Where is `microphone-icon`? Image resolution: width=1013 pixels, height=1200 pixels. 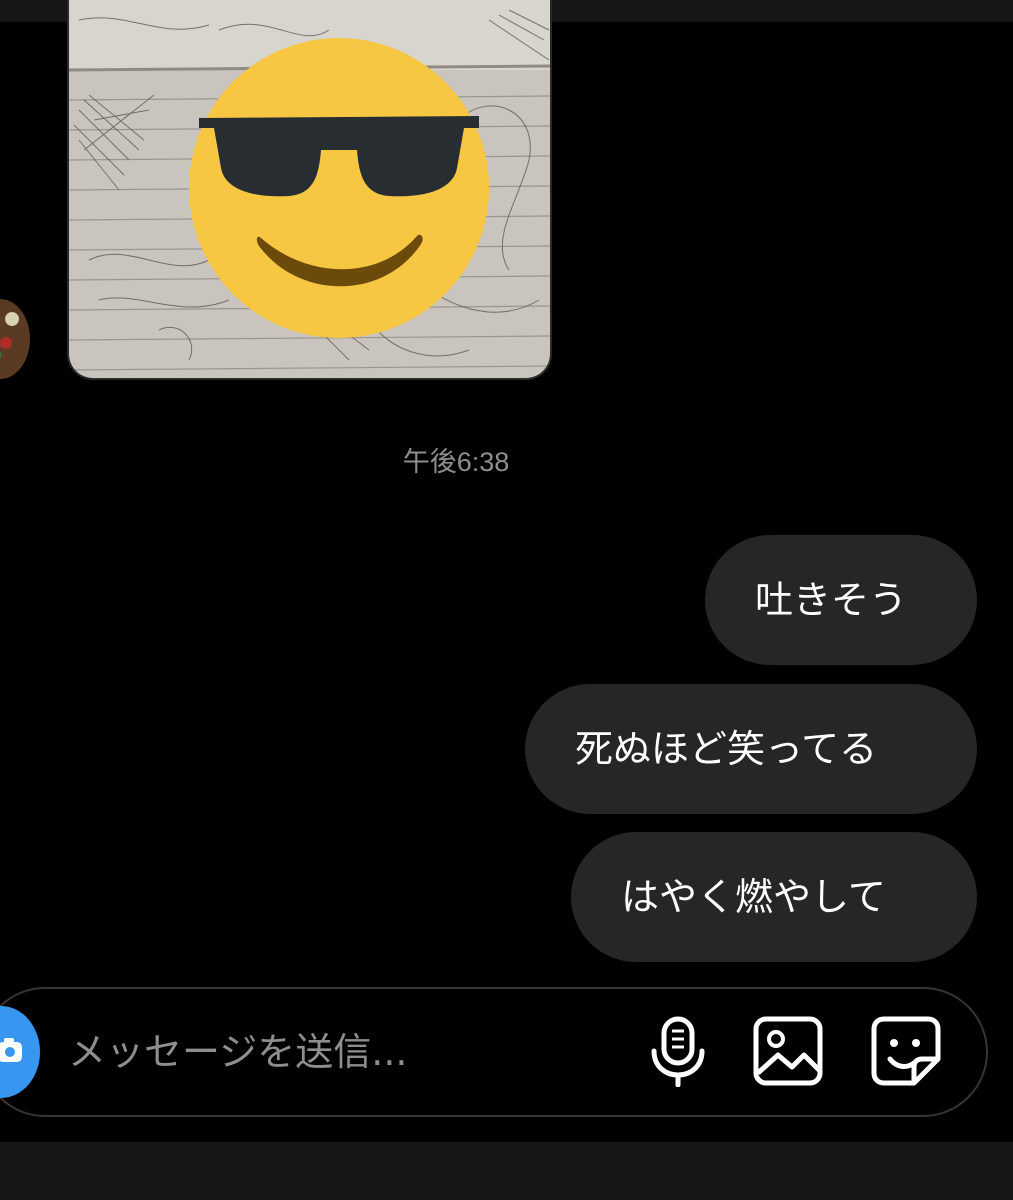
microphone-icon is located at coordinates (678, 1051).